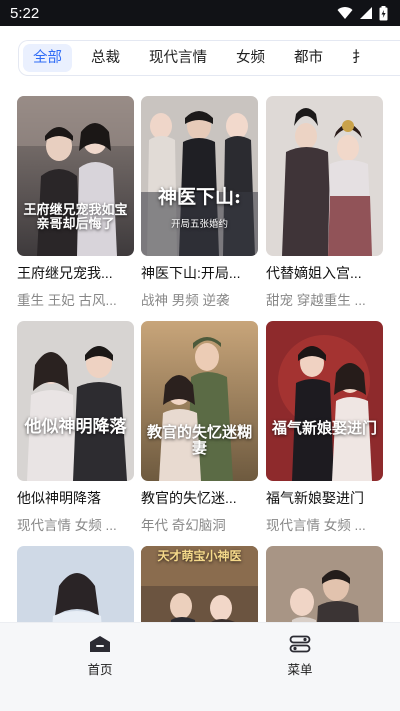  I want to click on drama-tags: 战神 男频 逆袭, so click(185, 300).